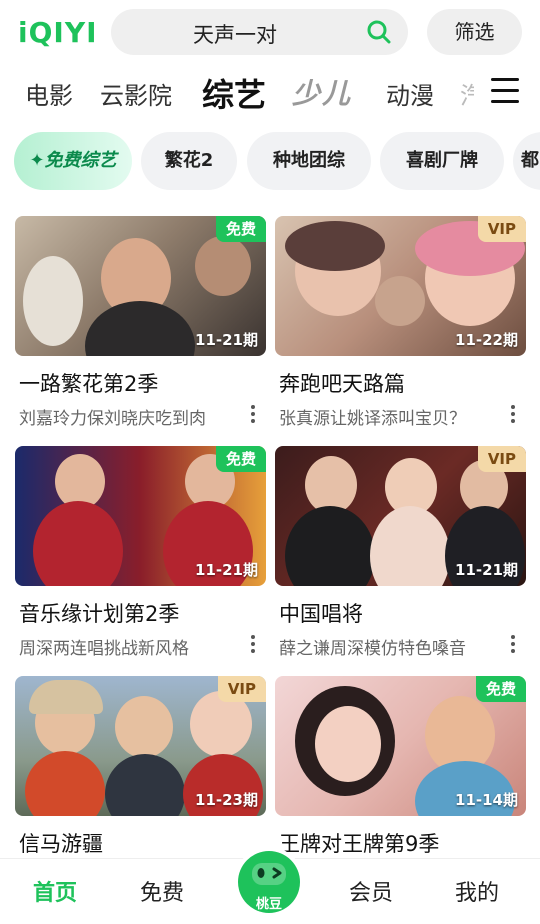  I want to click on video-card: VIP 11-22期 奔跑吧天路篇 张真源让姚译添叫宝贝？, so click(400, 322).